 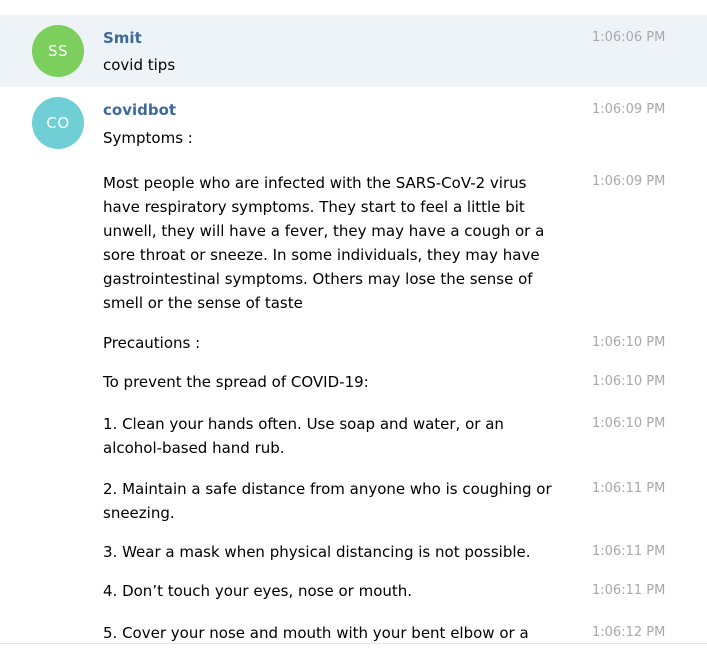 I want to click on message-text: Precautions :, so click(x=152, y=343).